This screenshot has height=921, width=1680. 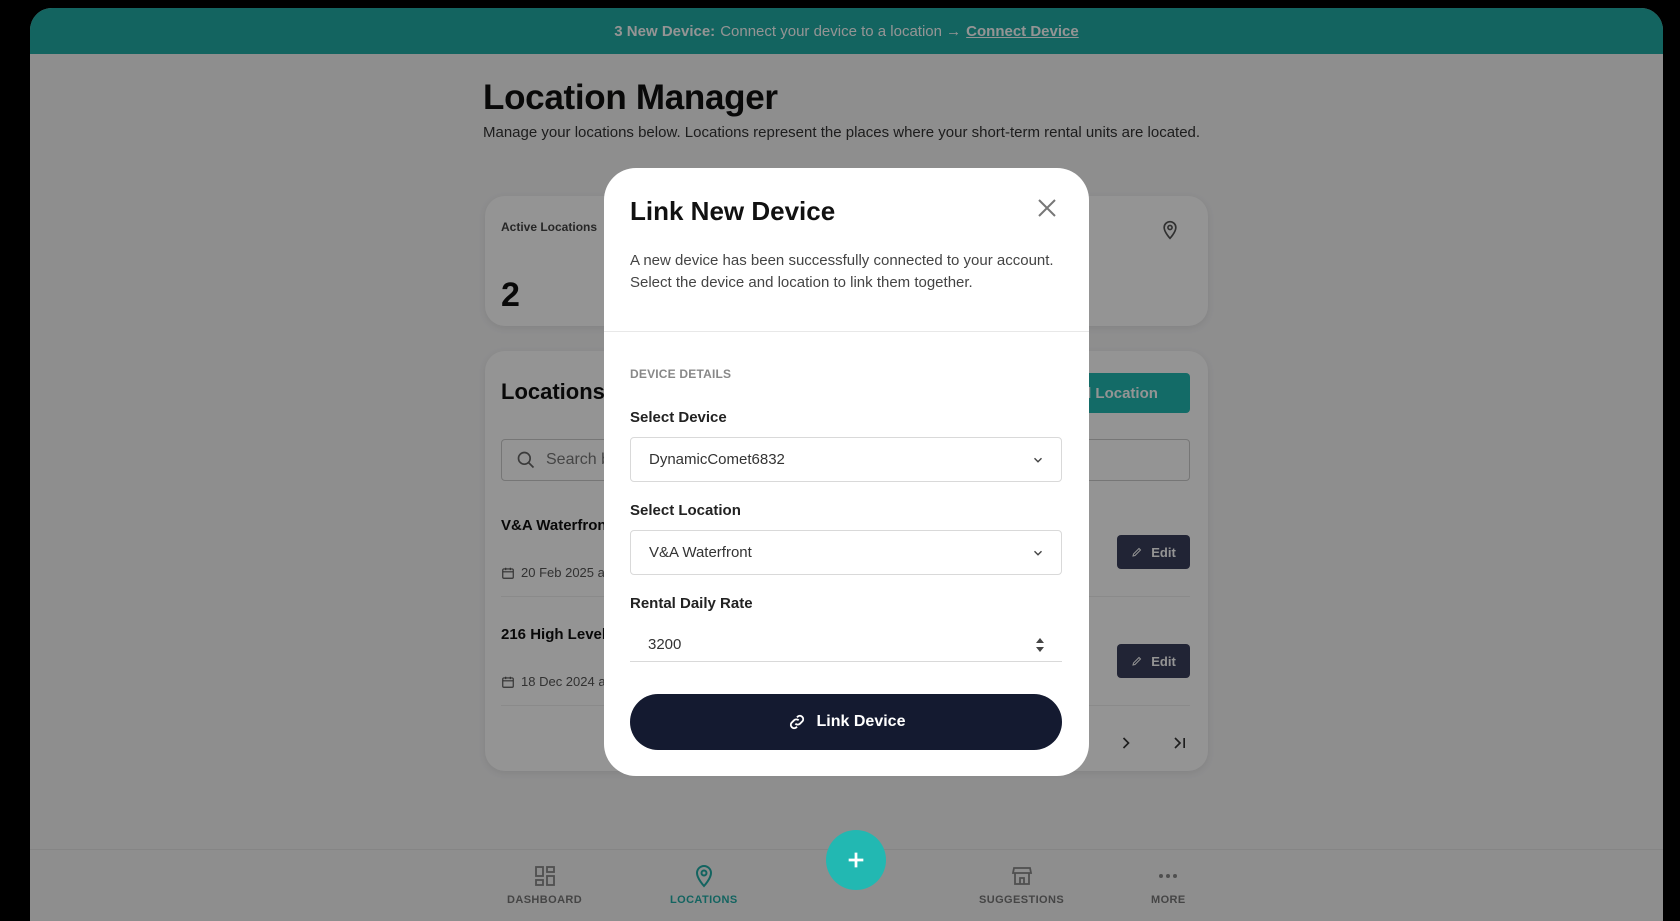 I want to click on add-fab-button, so click(x=856, y=860).